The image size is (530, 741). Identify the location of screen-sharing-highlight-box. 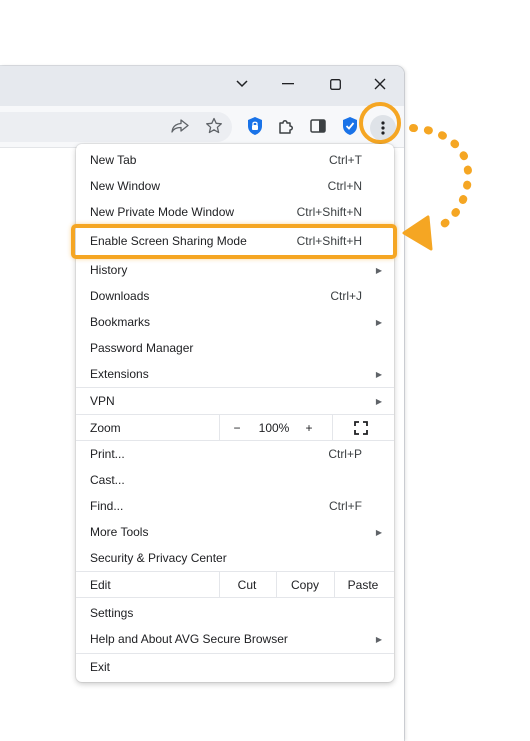
(234, 241).